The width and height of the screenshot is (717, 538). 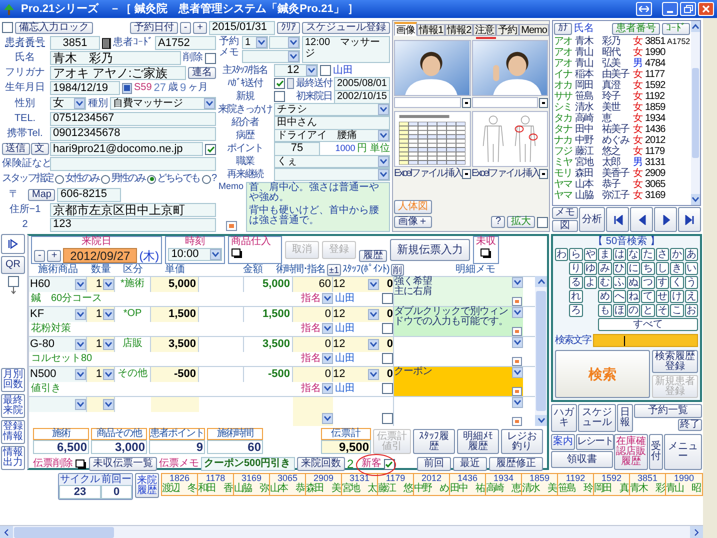 I want to click on kana-button: れ, so click(x=576, y=296).